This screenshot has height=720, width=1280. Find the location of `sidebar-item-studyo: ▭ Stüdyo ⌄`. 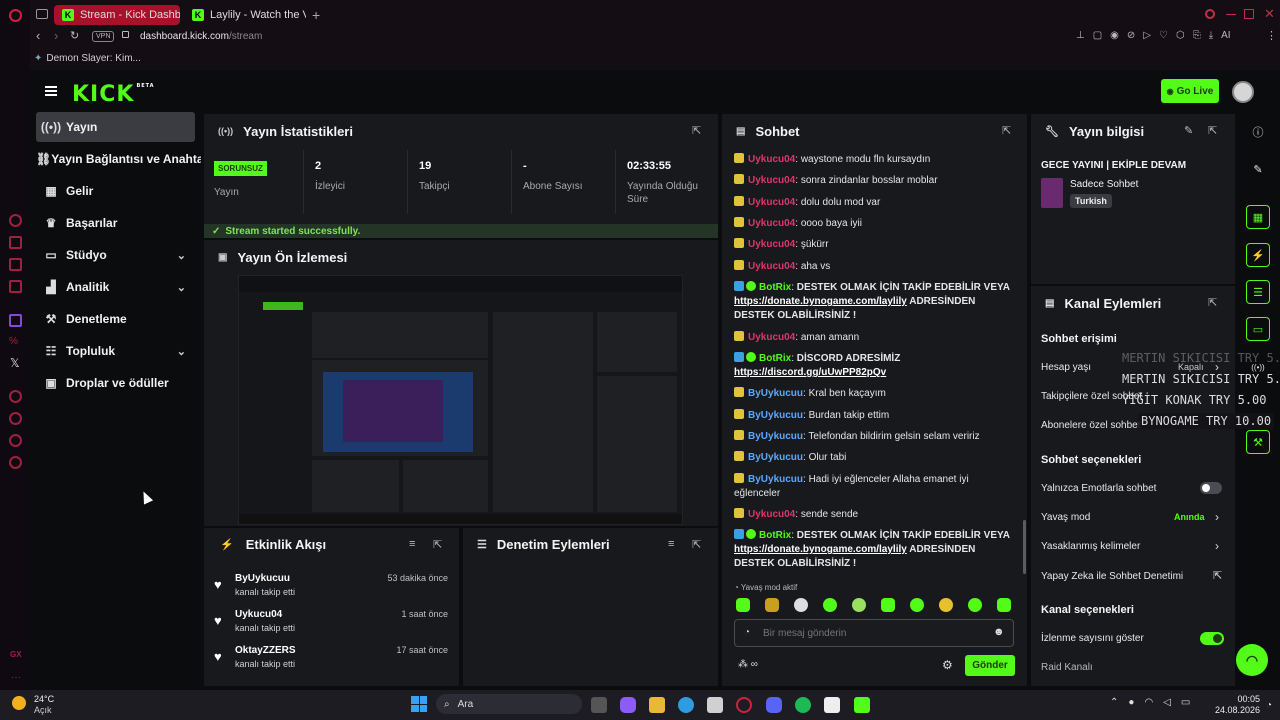

sidebar-item-studyo: ▭ Stüdyo ⌄ is located at coordinates (116, 255).